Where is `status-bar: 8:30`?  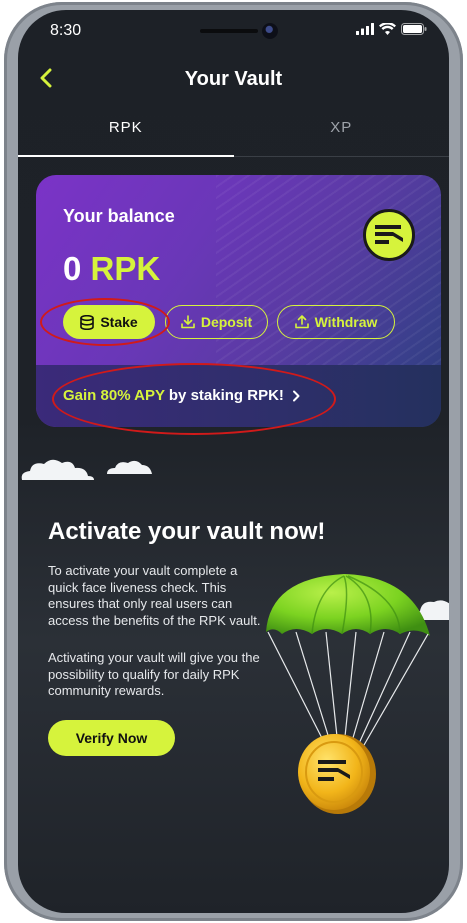 status-bar: 8:30 is located at coordinates (233, 32).